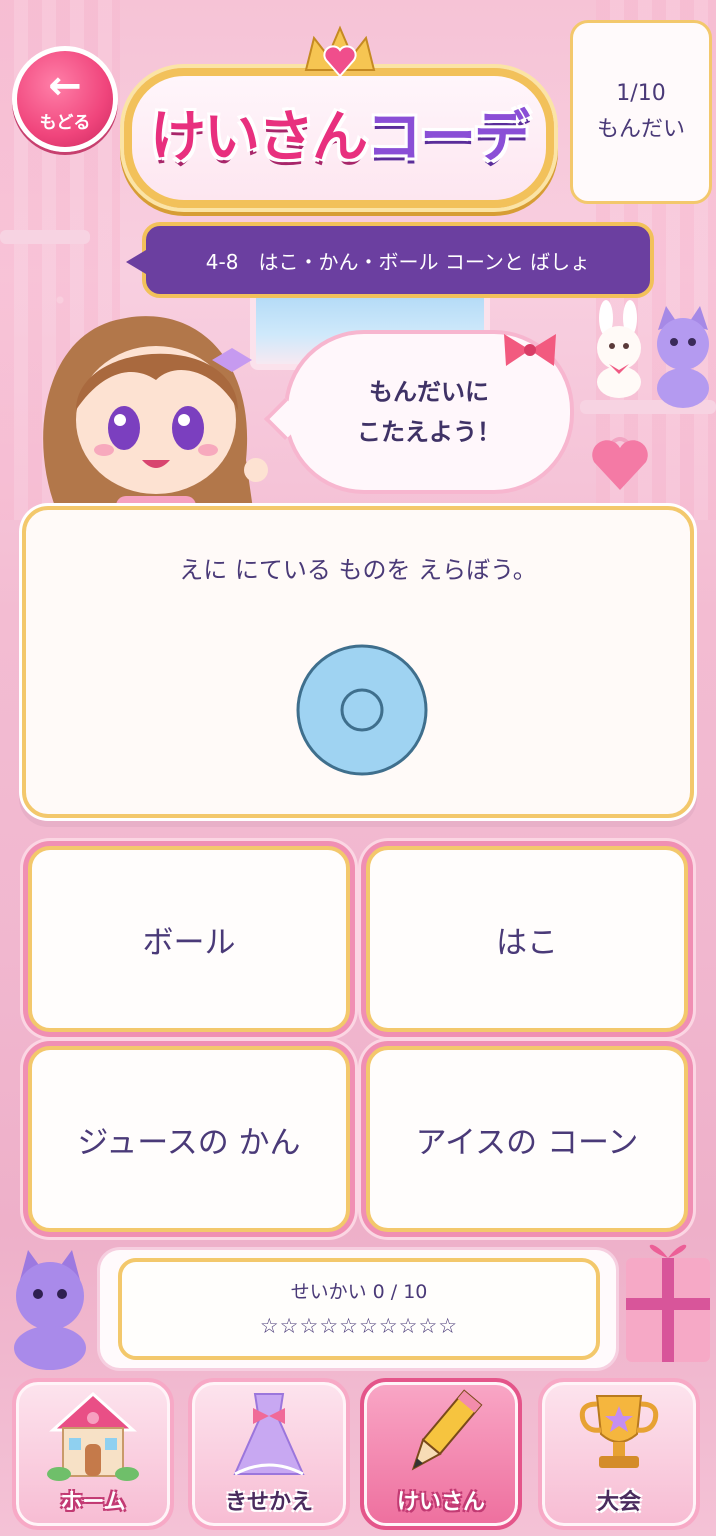 This screenshot has width=716, height=1536. What do you see at coordinates (641, 112) in the screenshot?
I see `question-progress-card: 1/10 もんだい` at bounding box center [641, 112].